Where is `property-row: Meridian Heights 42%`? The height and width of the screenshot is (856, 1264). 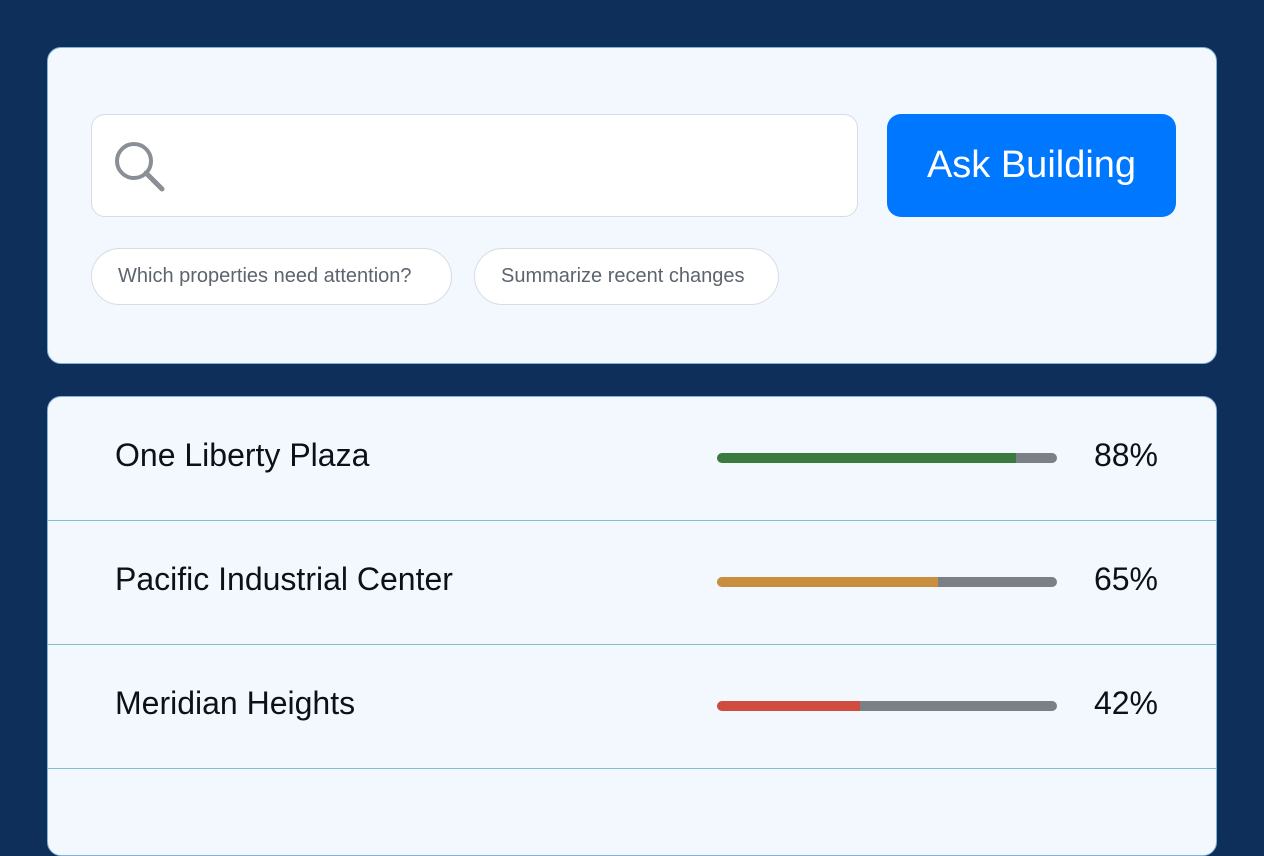 property-row: Meridian Heights 42% is located at coordinates (632, 707).